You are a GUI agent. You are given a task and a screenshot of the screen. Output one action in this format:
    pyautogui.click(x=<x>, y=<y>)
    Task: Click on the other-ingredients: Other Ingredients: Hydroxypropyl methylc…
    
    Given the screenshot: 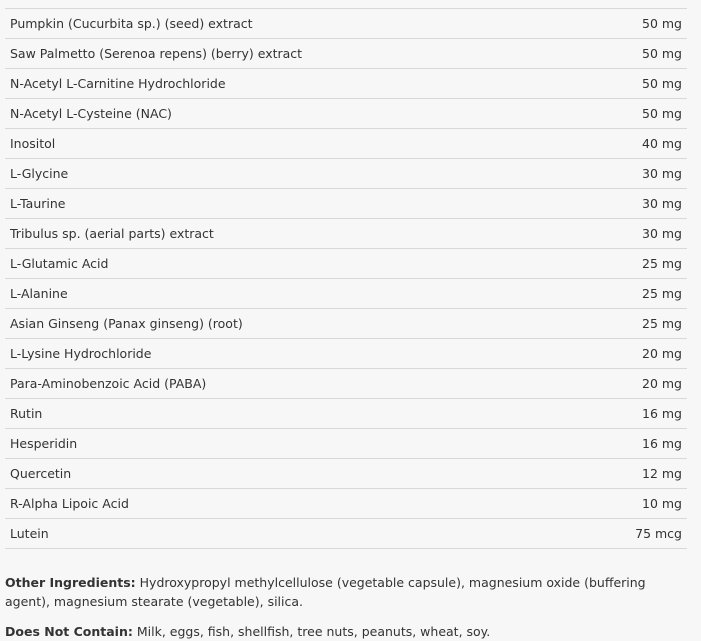 What is the action you would take?
    pyautogui.click(x=346, y=592)
    